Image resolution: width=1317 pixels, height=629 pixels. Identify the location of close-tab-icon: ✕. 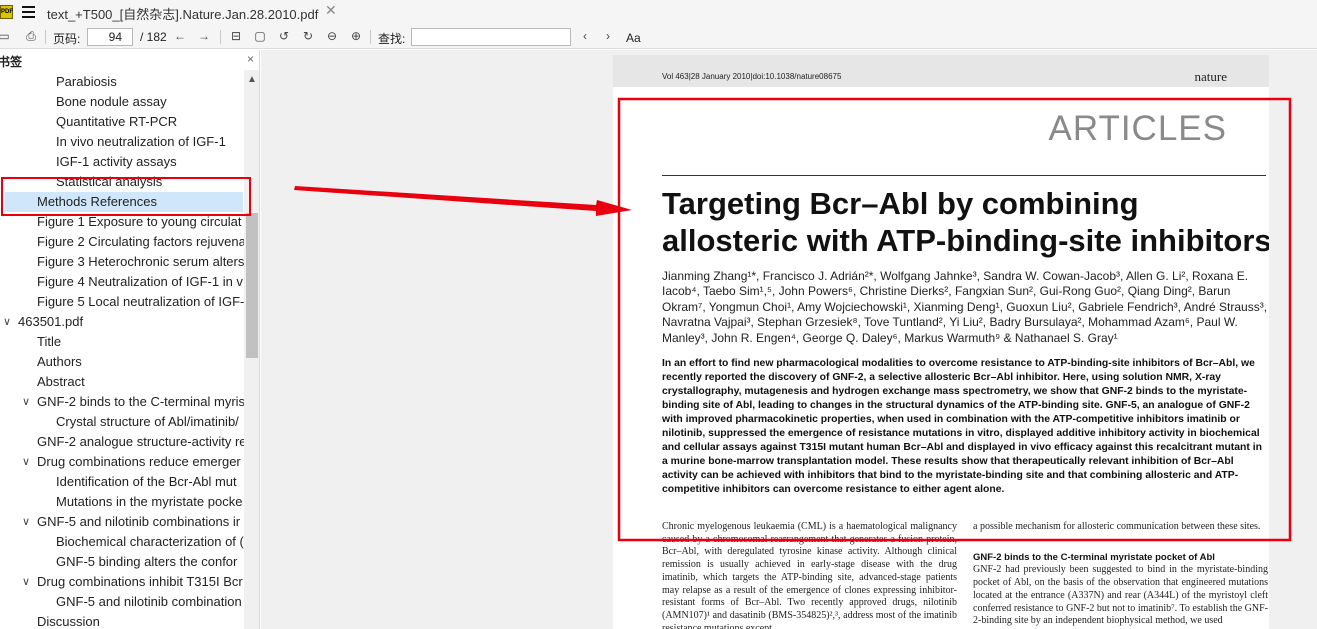
(331, 10).